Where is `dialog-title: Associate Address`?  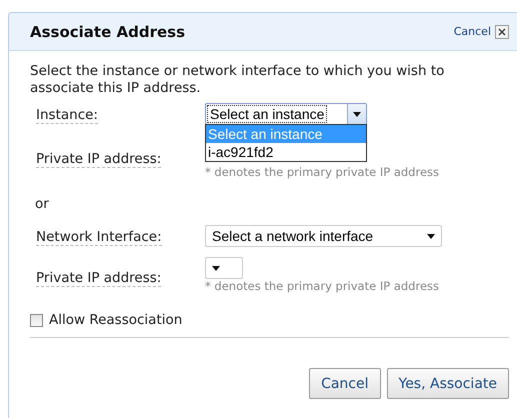 dialog-title: Associate Address is located at coordinates (108, 31).